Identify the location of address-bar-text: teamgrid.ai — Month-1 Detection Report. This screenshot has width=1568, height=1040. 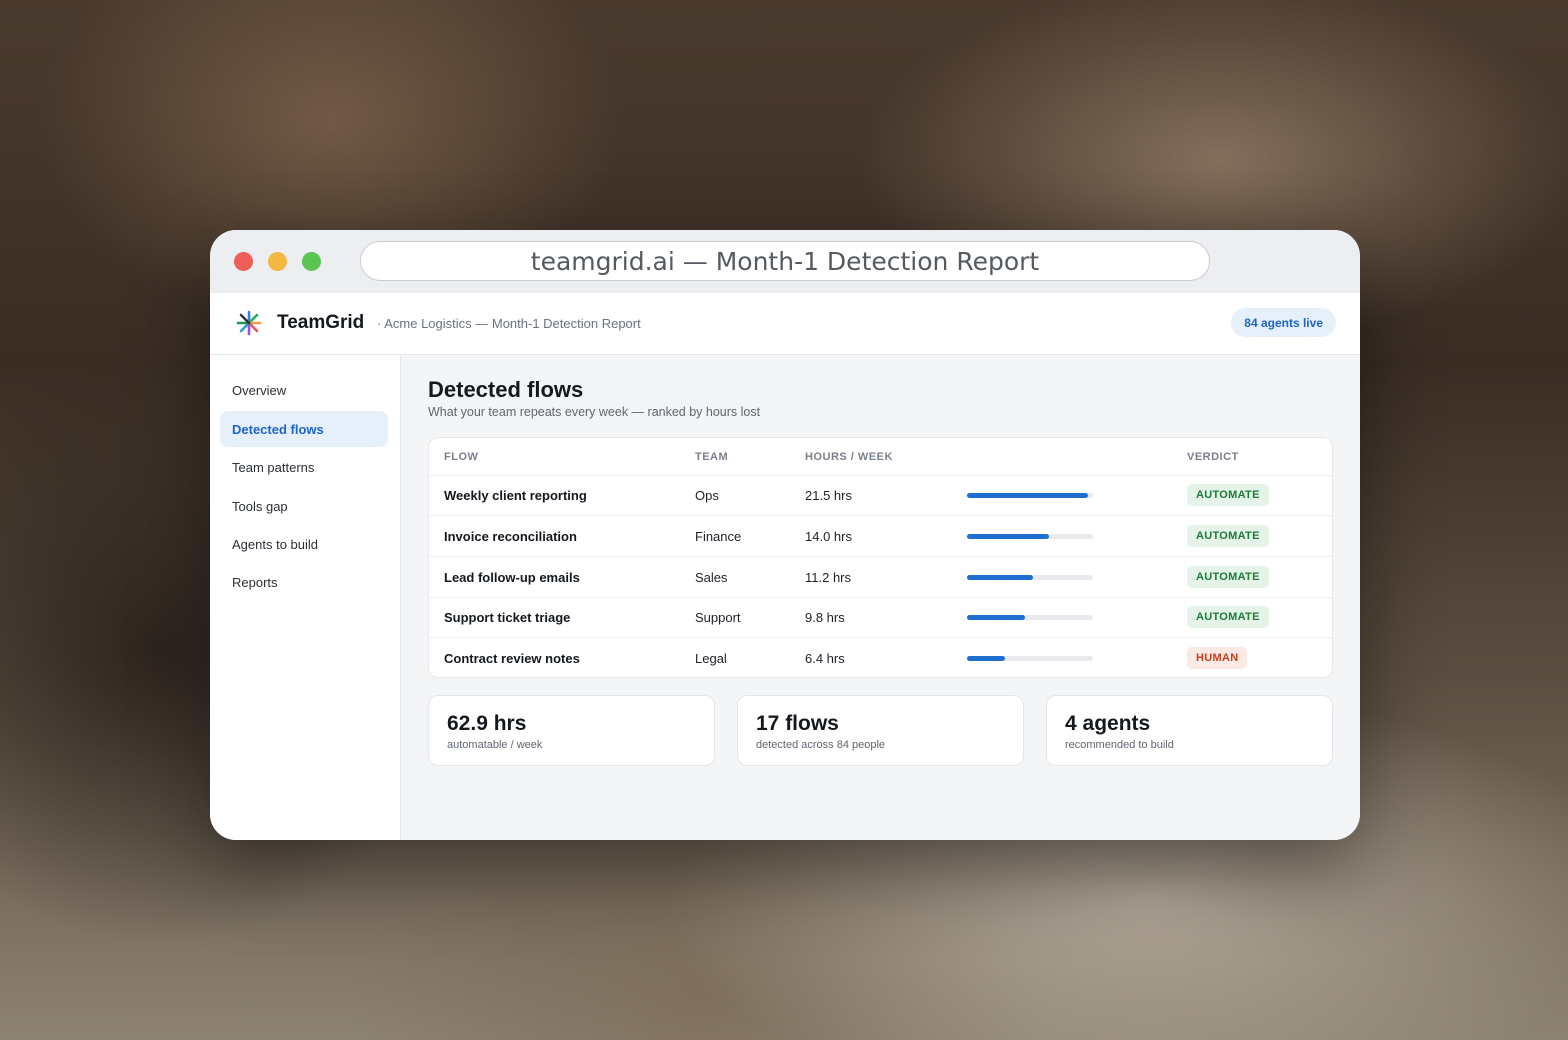
(785, 261).